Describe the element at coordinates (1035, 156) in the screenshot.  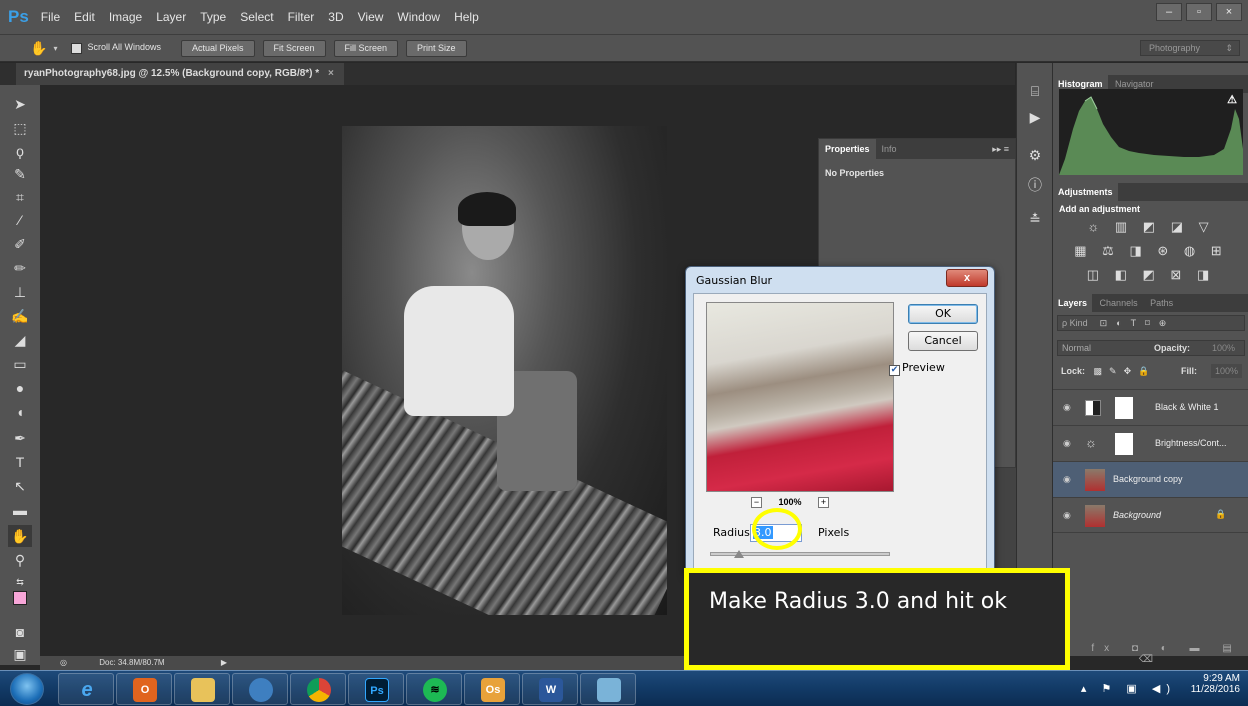
I see `properties-icon: ⚙` at that location.